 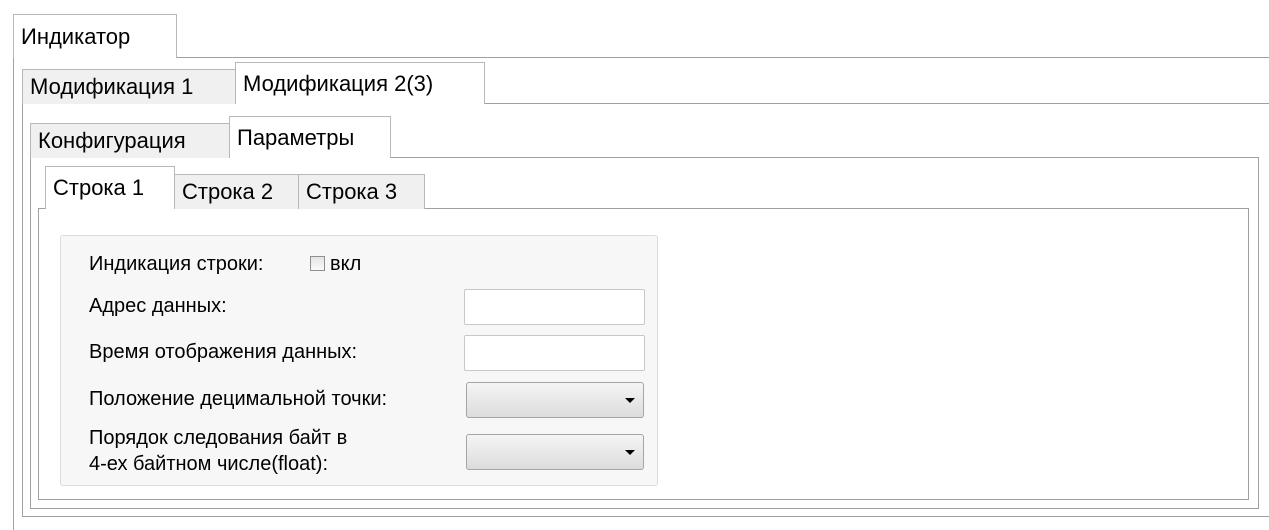 What do you see at coordinates (209, 464) in the screenshot?
I see `byte-order-label-line2: 4-ех байтном числе(float):` at bounding box center [209, 464].